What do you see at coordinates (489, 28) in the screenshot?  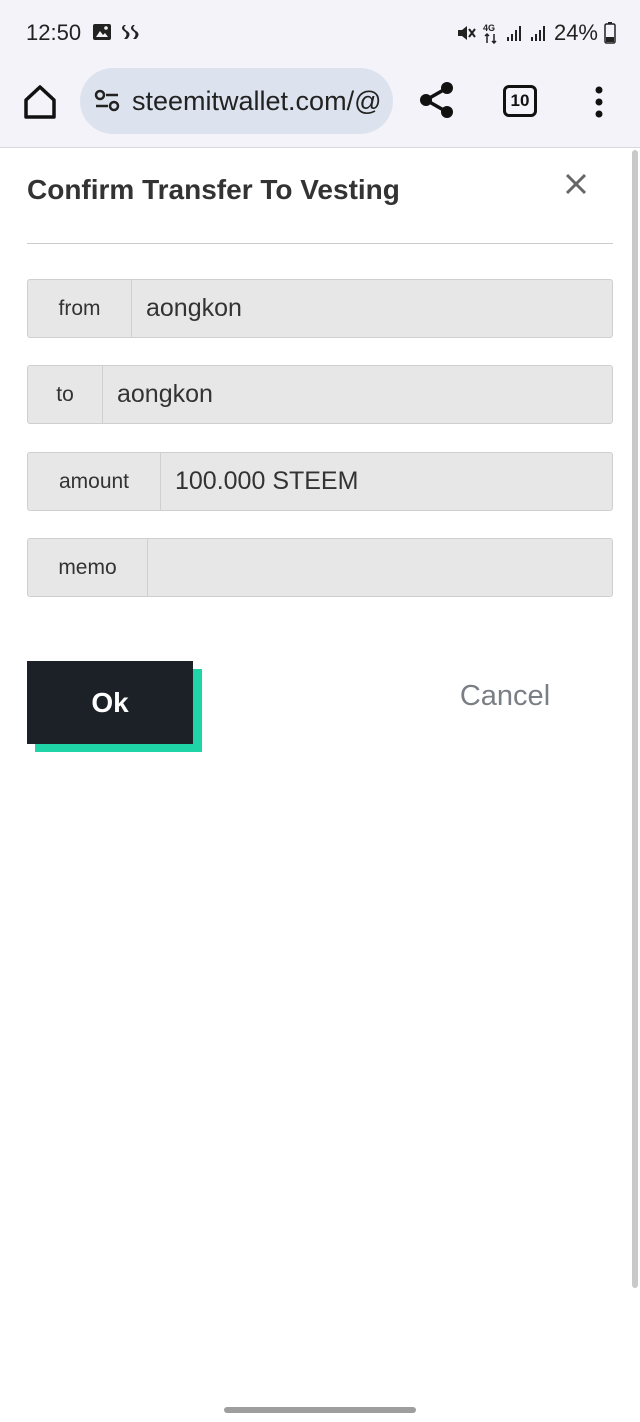 I see `network-type-label: 4G` at bounding box center [489, 28].